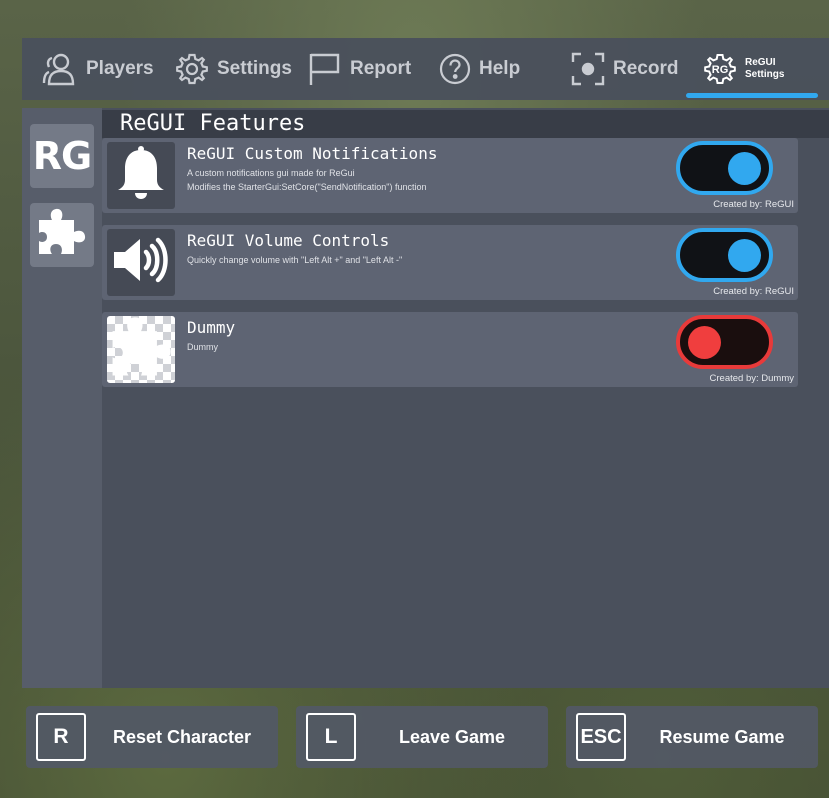 The width and height of the screenshot is (829, 798). Describe the element at coordinates (601, 737) in the screenshot. I see `keycap-esc: ESC` at that location.